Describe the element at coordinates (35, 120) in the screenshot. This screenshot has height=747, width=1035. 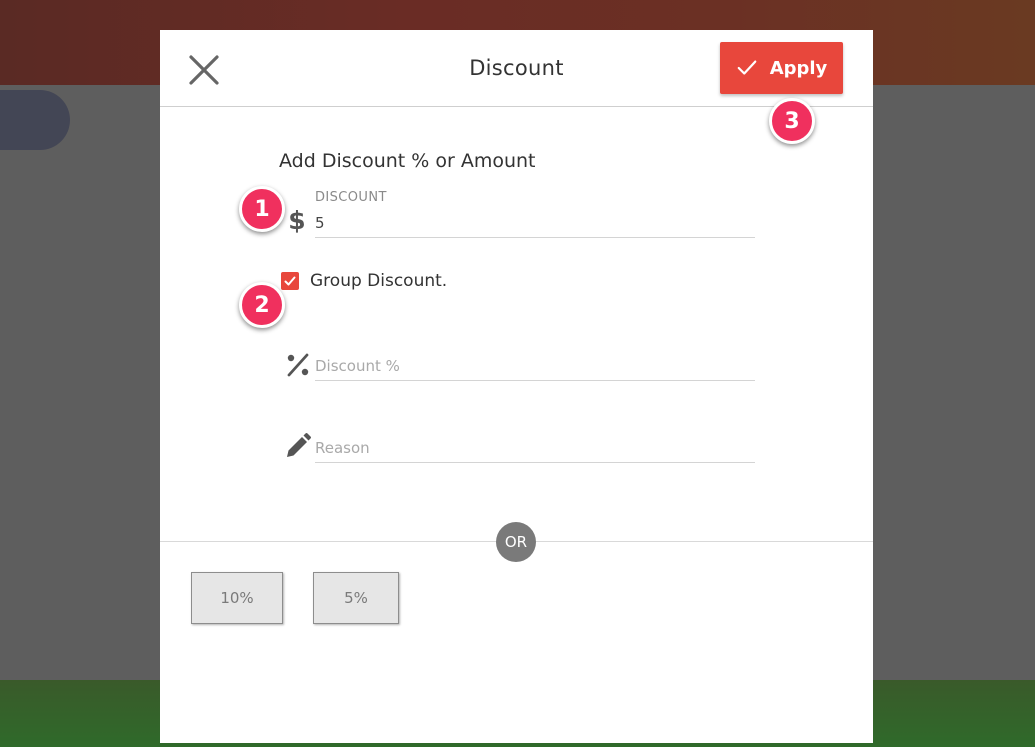
I see `background-avatar` at that location.